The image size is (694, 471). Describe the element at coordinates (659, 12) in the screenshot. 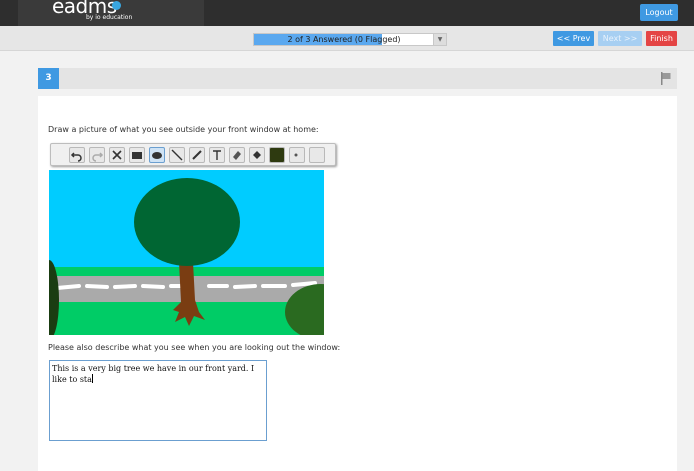

I see `logout-button: Logout` at that location.